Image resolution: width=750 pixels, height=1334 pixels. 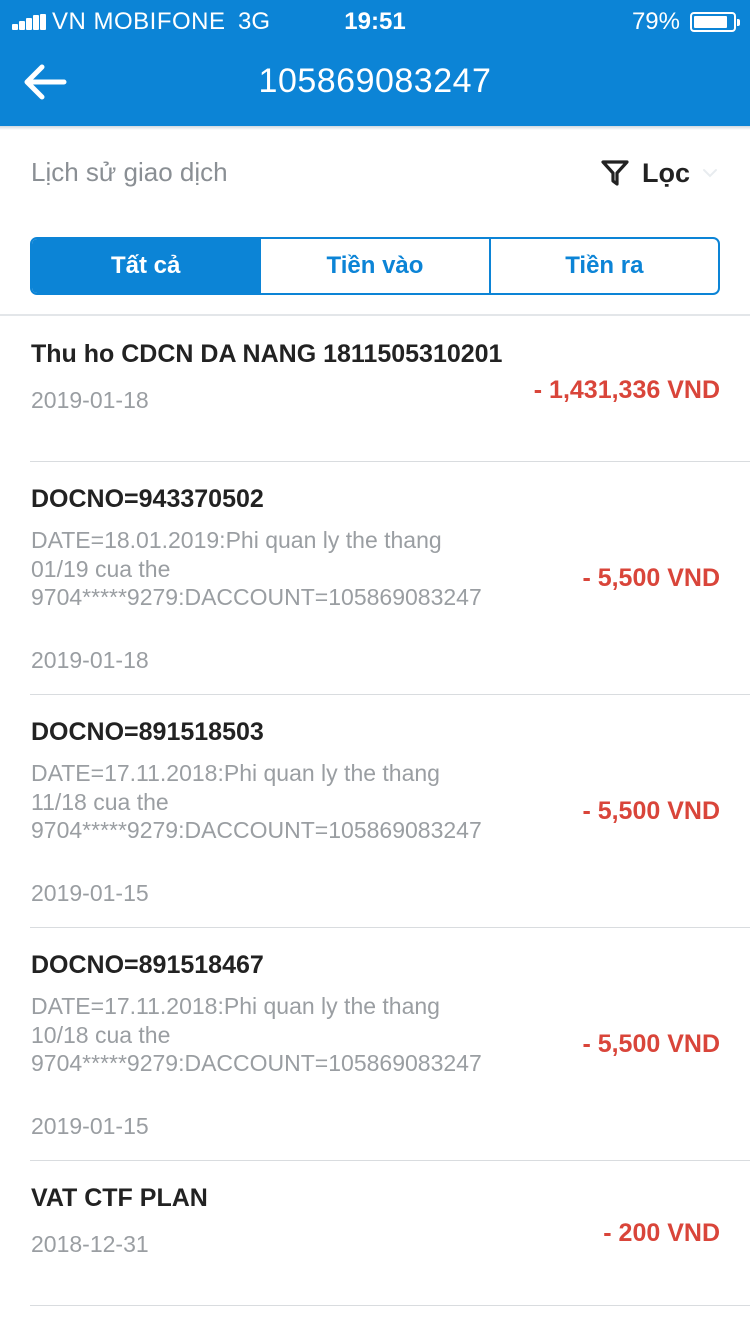 I want to click on top-bar: VN MOBIFONE 3G 19:51 79% 105869083247, so click(x=375, y=63).